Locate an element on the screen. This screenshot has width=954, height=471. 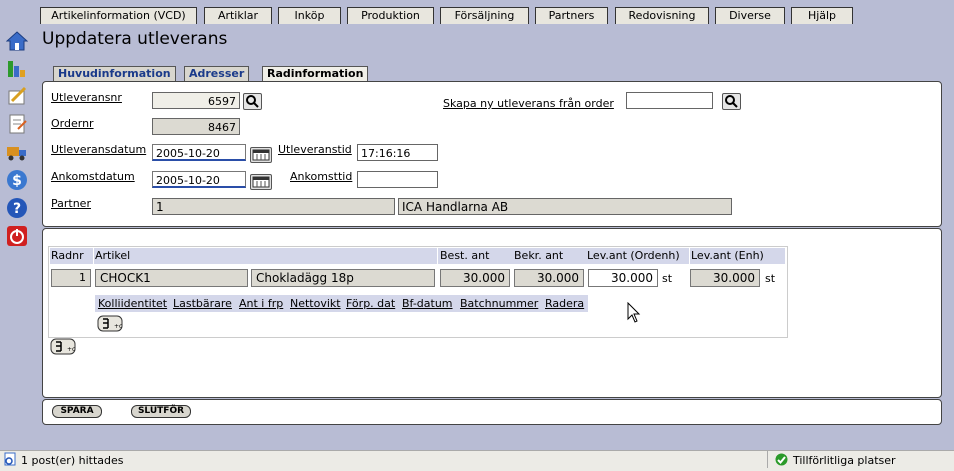
dollar-icon: $ is located at coordinates (17, 180).